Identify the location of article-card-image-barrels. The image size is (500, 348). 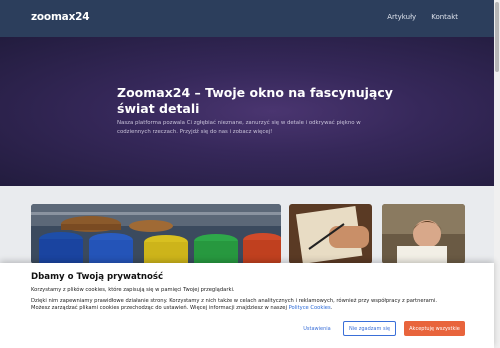
(156, 234).